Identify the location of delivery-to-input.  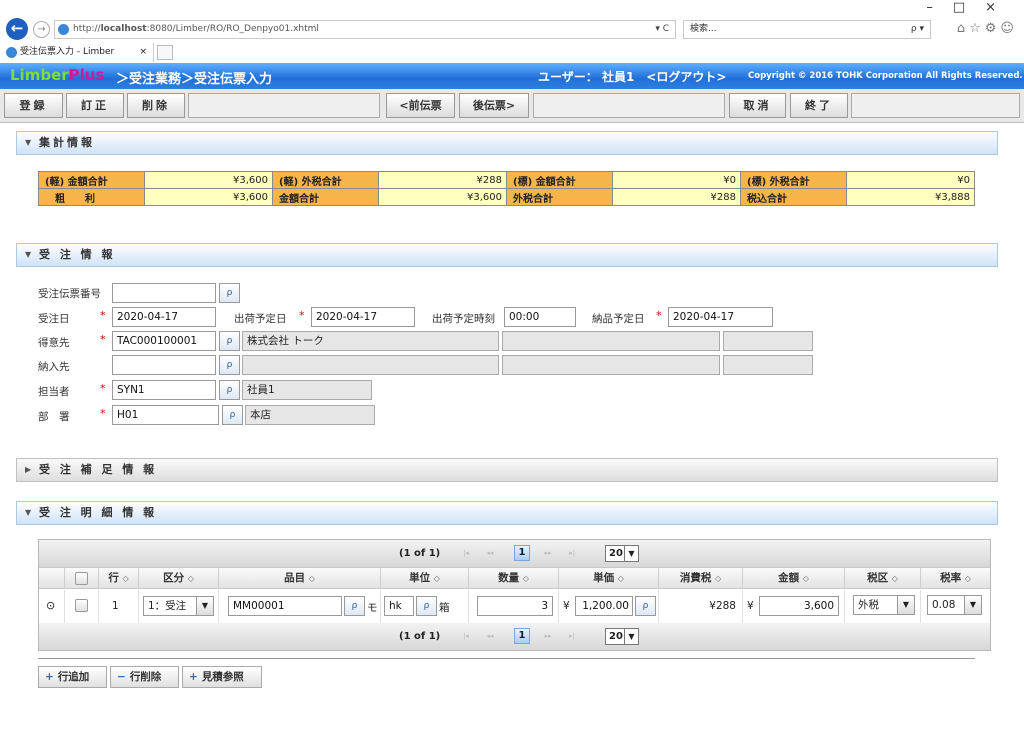
(164, 365).